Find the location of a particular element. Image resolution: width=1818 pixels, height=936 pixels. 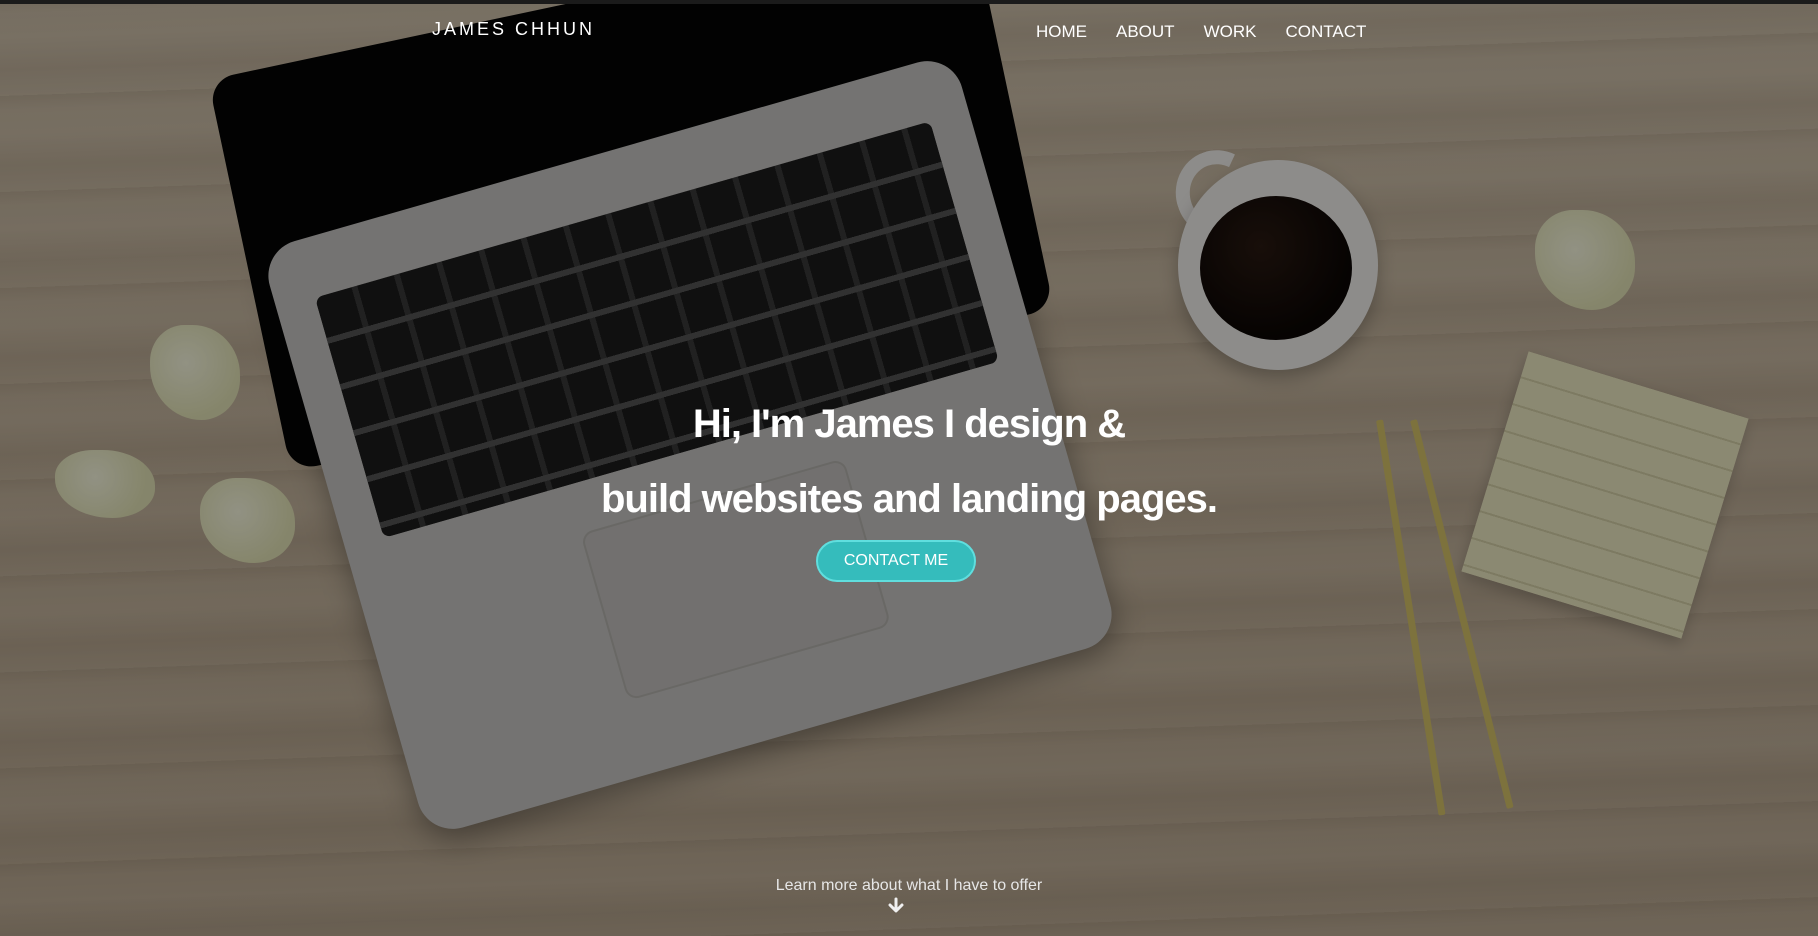

site-brand: JAMES CHHUN is located at coordinates (513, 29).